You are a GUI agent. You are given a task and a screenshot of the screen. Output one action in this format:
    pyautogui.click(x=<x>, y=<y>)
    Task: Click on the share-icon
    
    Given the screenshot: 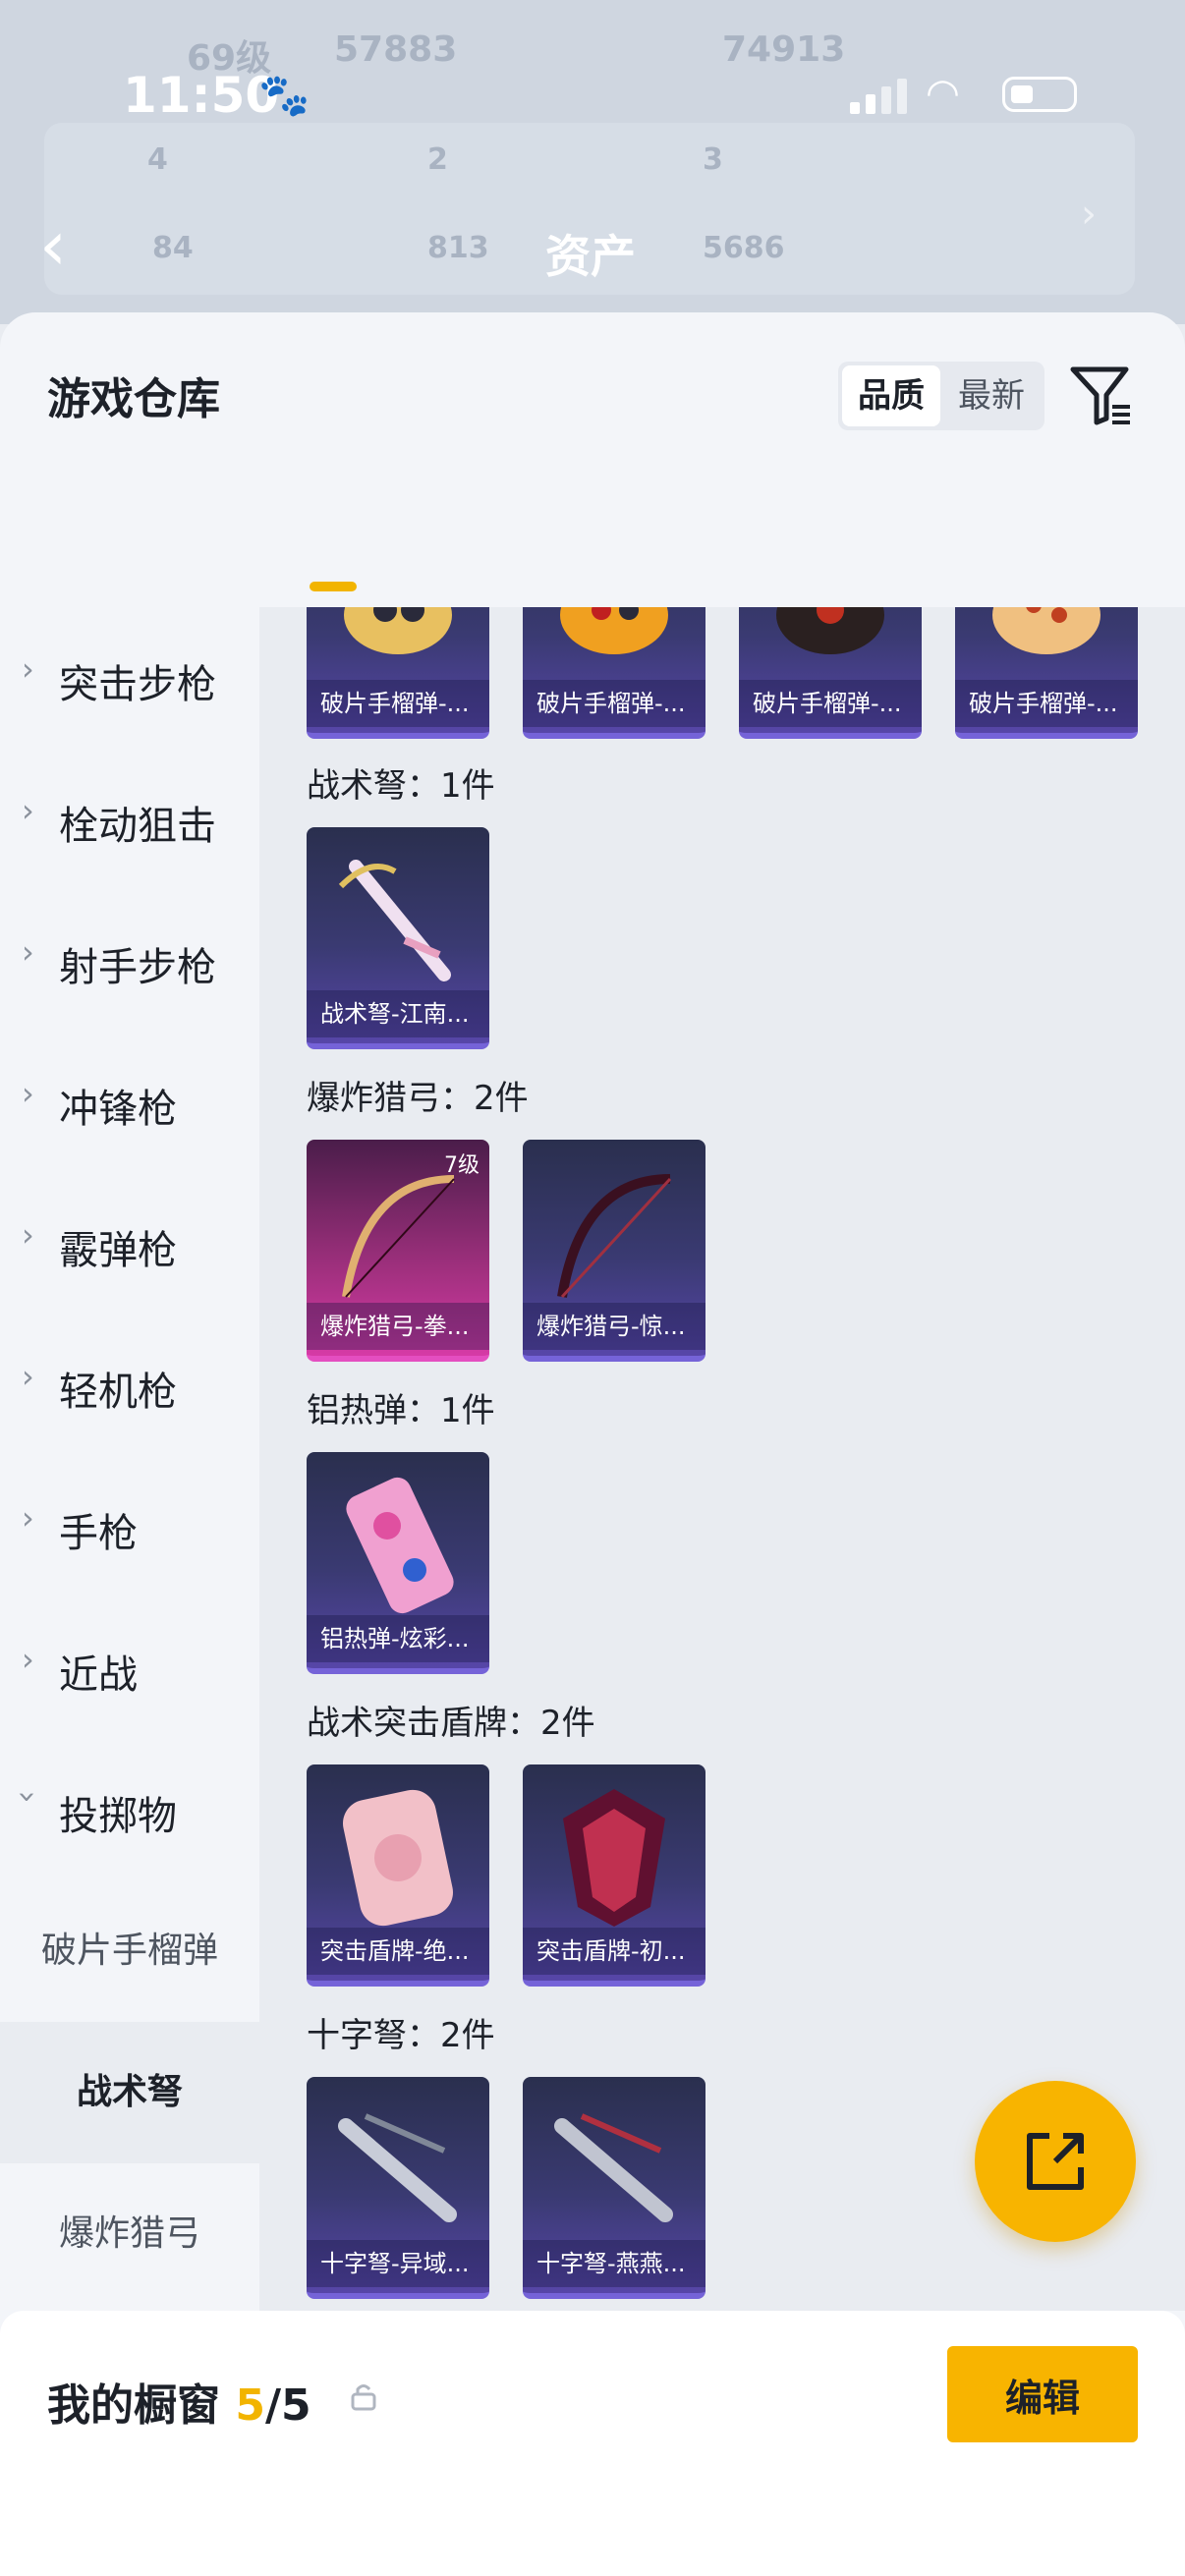 What is the action you would take?
    pyautogui.click(x=1056, y=2161)
    